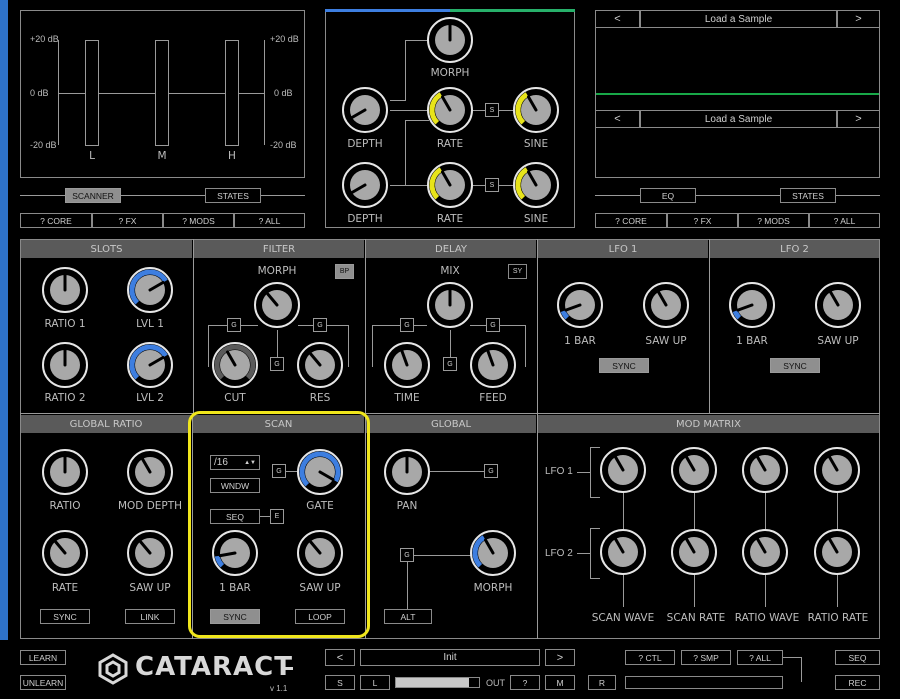 This screenshot has width=900, height=699. Describe the element at coordinates (320, 472) in the screenshot. I see `gate-knob` at that location.